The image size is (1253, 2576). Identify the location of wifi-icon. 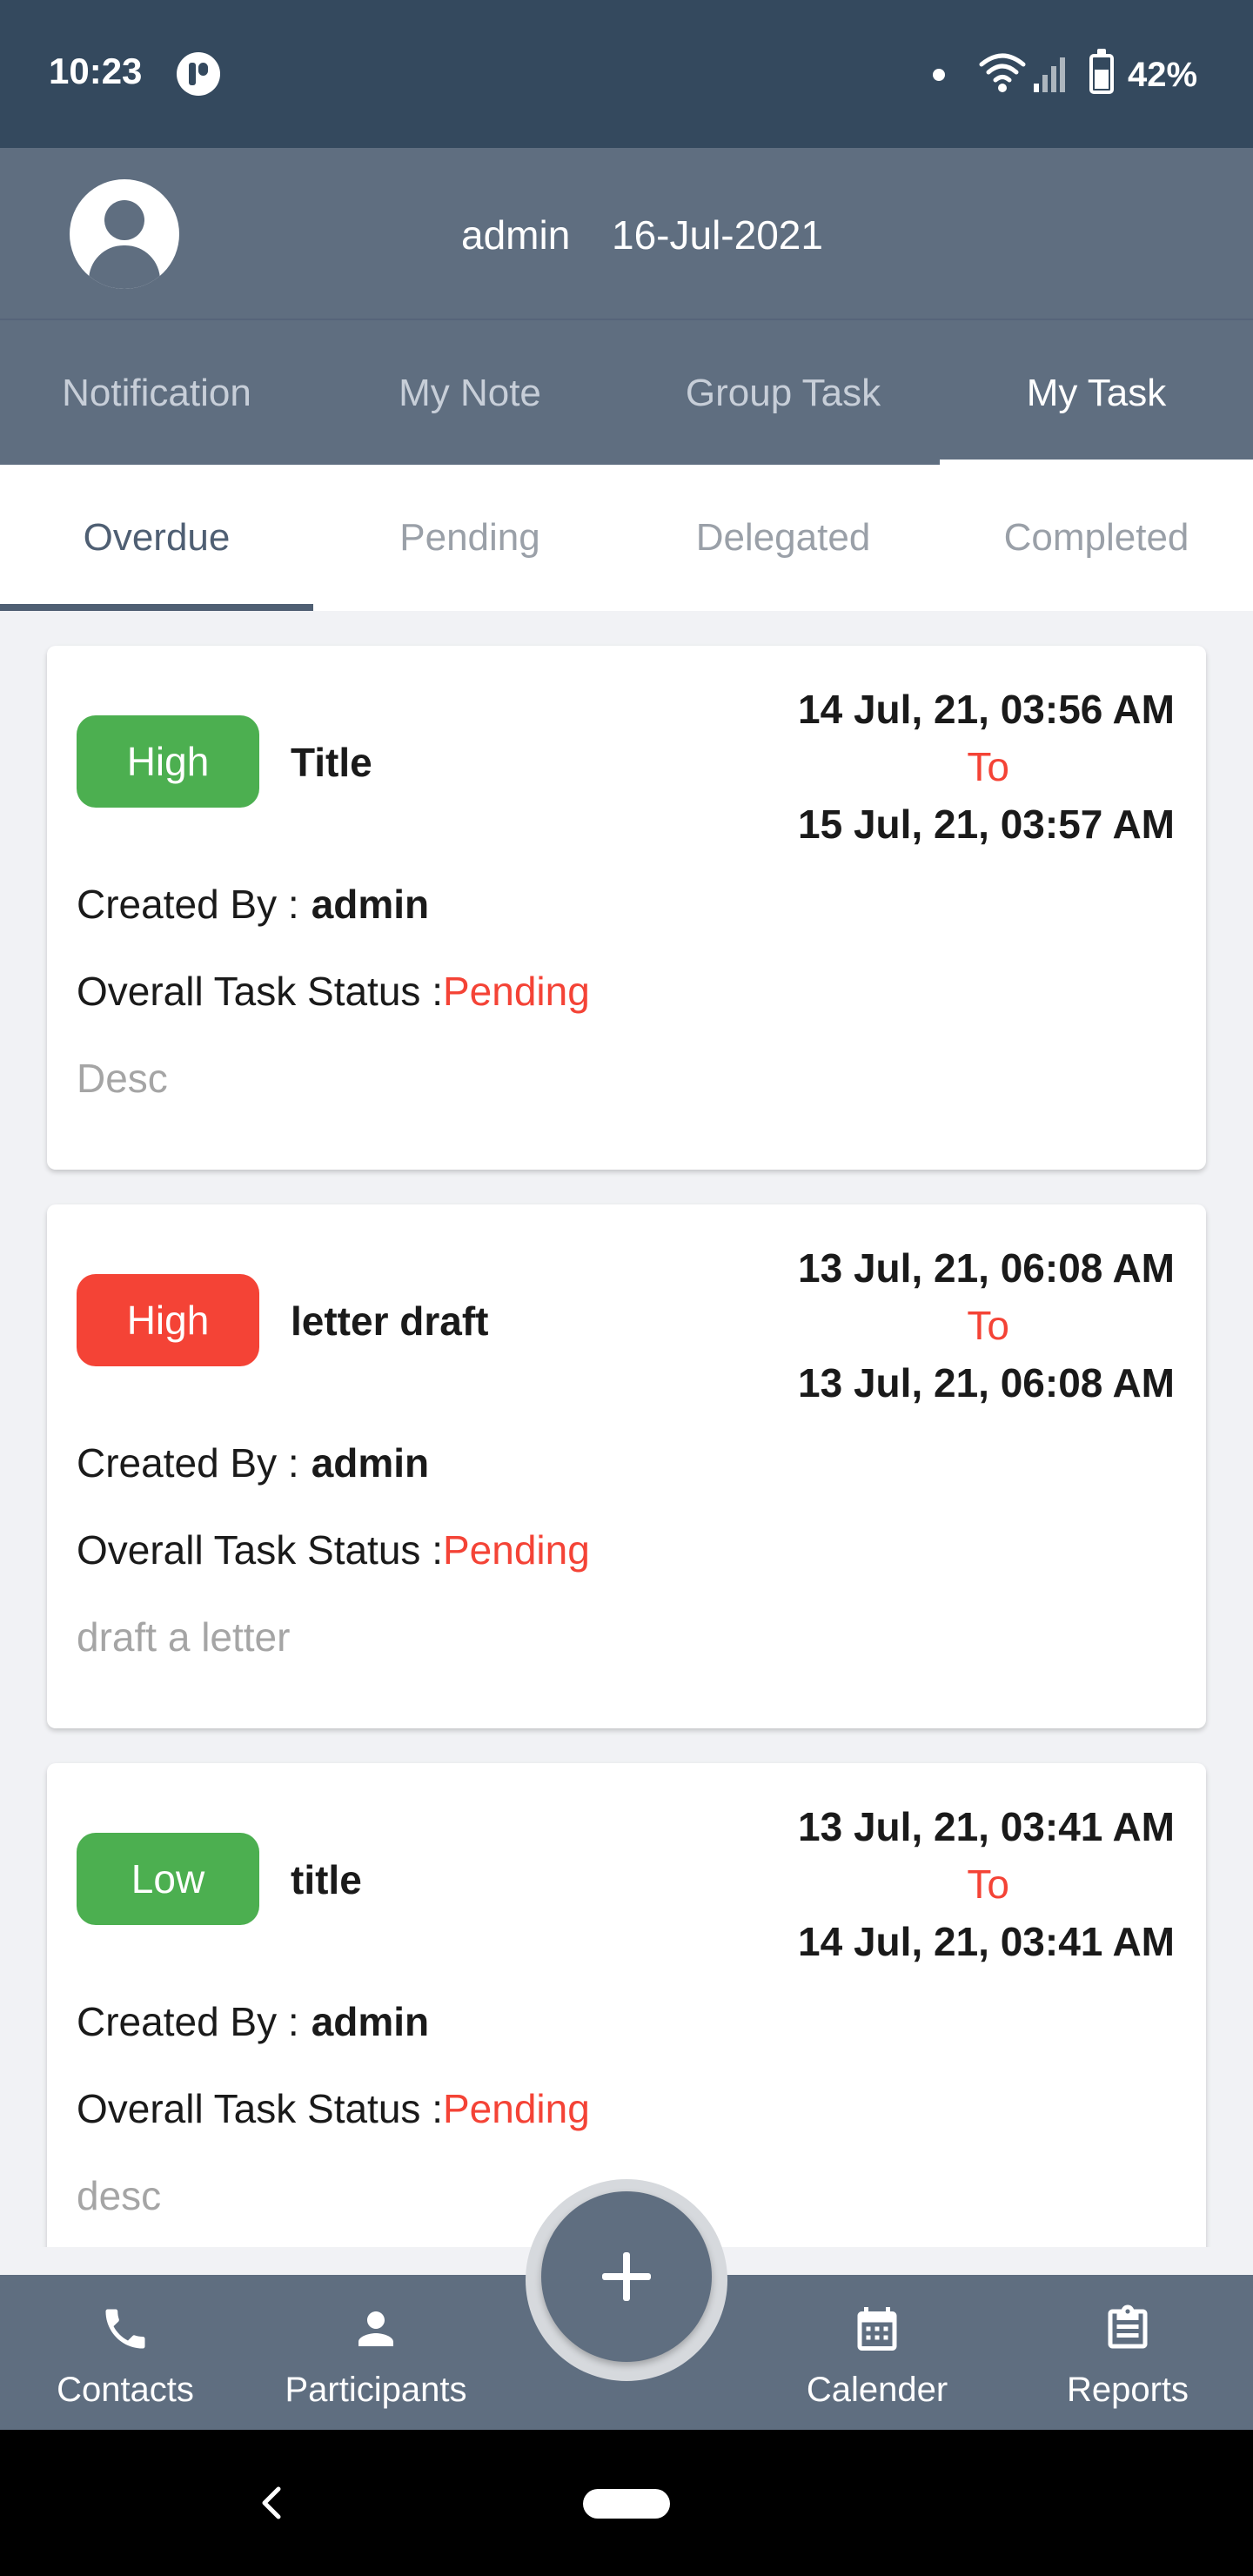
(1002, 72).